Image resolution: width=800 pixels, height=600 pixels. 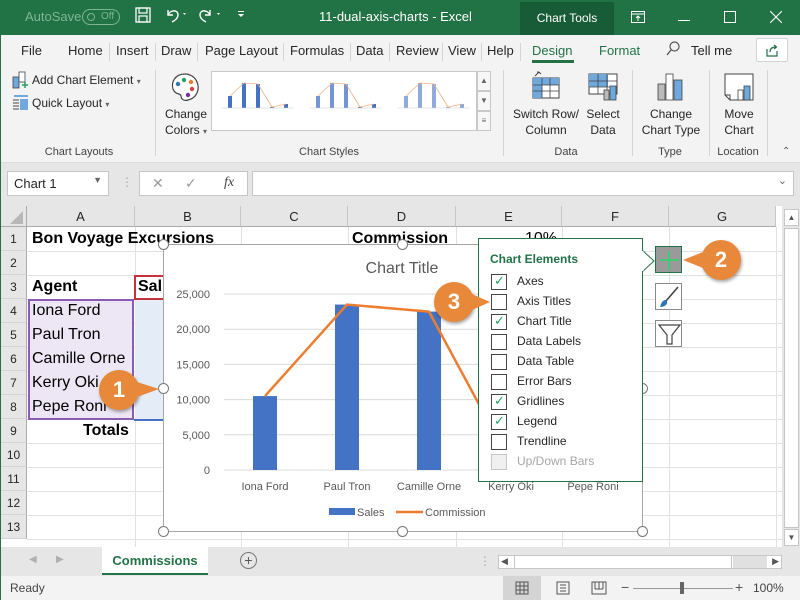 What do you see at coordinates (14, 335) in the screenshot?
I see `row-header-5: 5` at bounding box center [14, 335].